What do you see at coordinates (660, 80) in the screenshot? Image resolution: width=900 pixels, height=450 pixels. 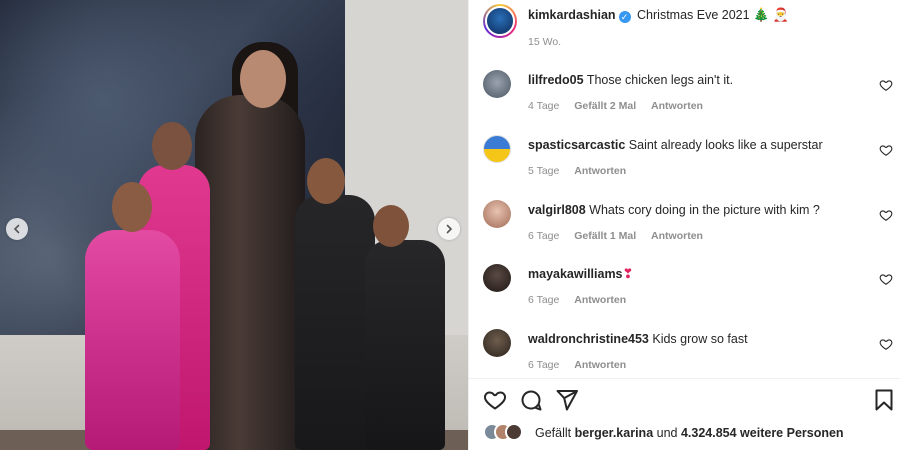 I see `comment-text: Those chicken legs ain't it.` at bounding box center [660, 80].